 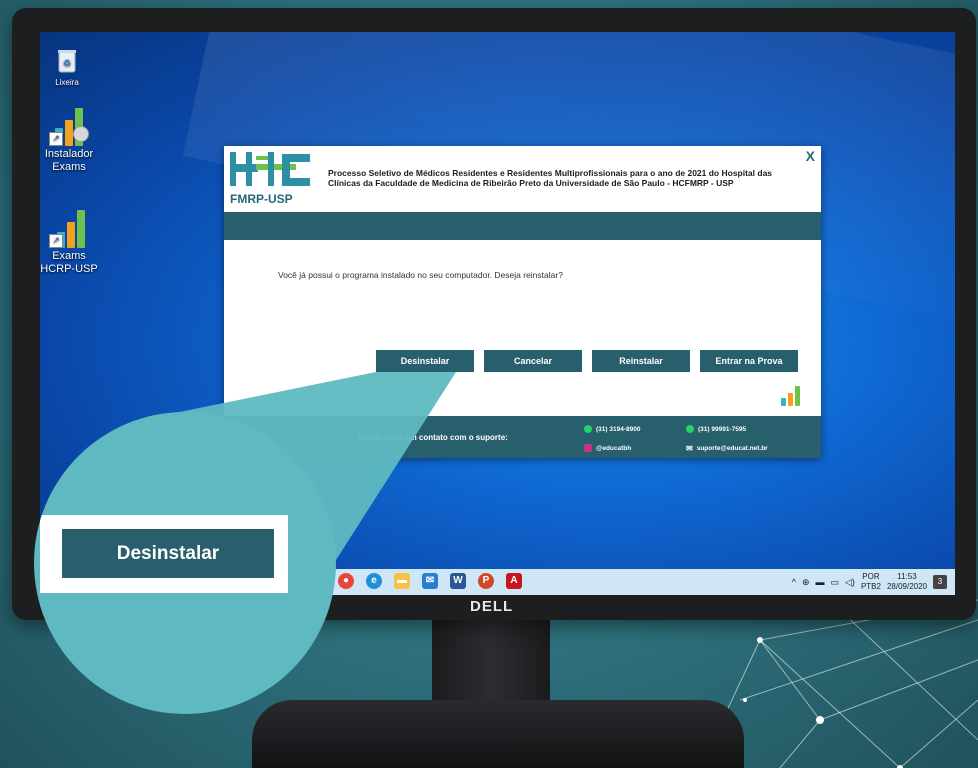 I want to click on support-text: idade, entre em contato com o suporte:, so click(x=433, y=437).